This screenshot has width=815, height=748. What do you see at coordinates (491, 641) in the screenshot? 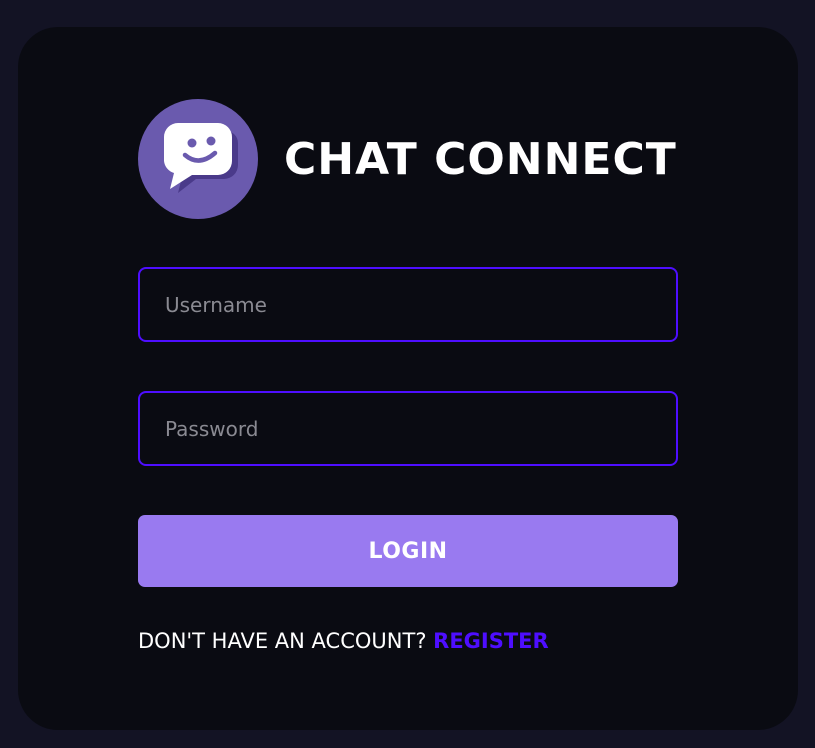
I see `register-link: REGISTER` at bounding box center [491, 641].